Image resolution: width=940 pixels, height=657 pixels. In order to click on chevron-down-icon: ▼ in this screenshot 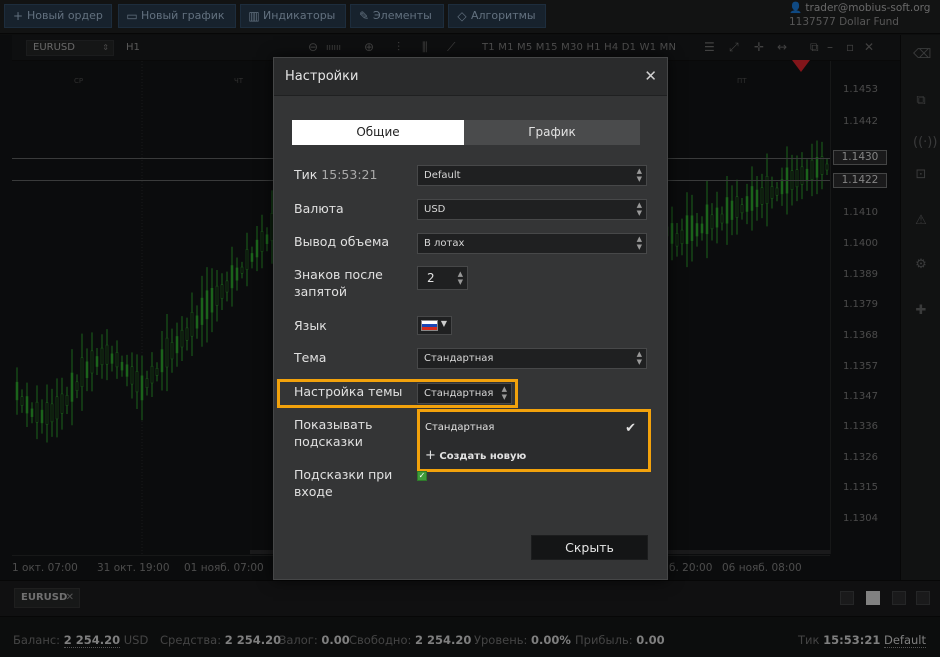, I will do `click(443, 323)`.